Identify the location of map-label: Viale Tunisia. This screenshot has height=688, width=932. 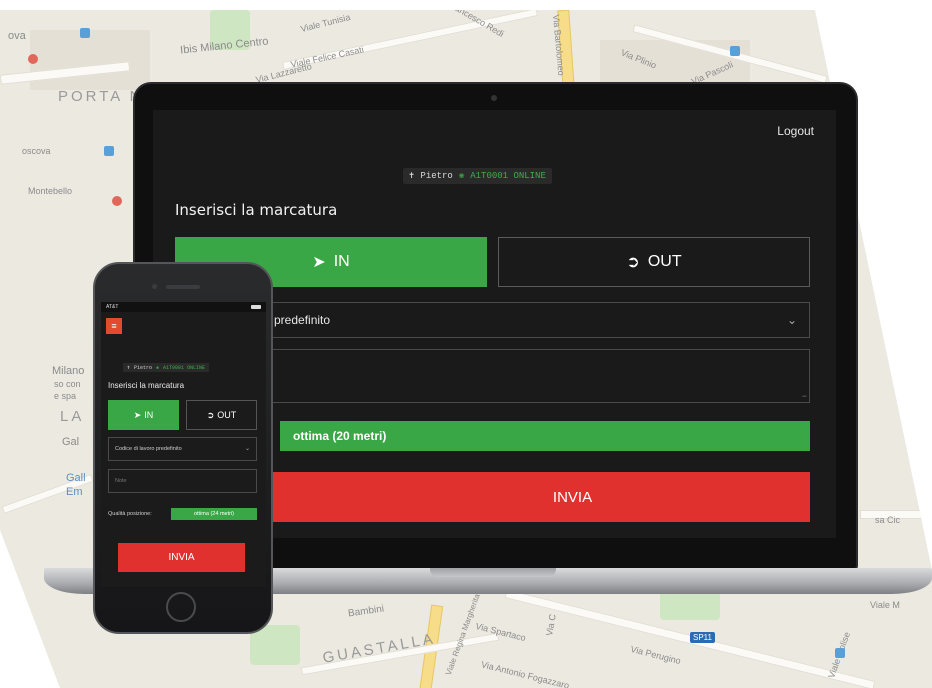
(325, 23).